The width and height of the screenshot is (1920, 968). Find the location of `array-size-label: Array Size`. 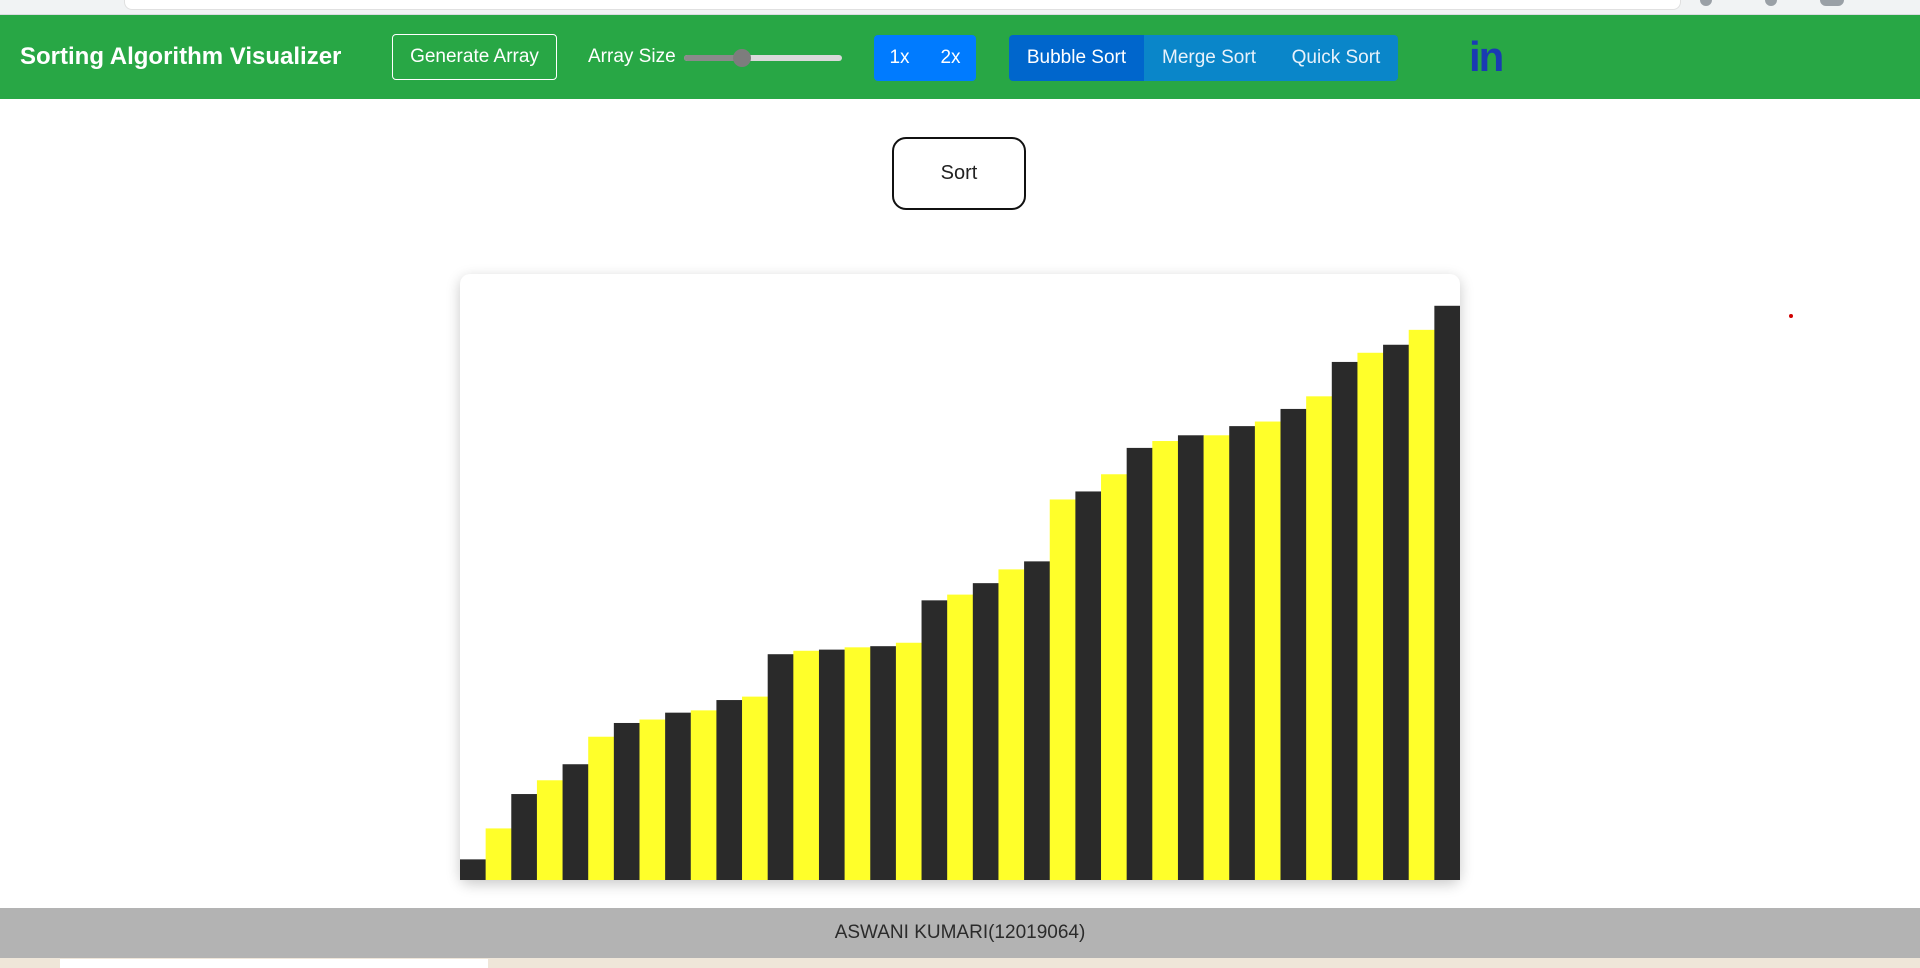

array-size-label: Array Size is located at coordinates (632, 56).